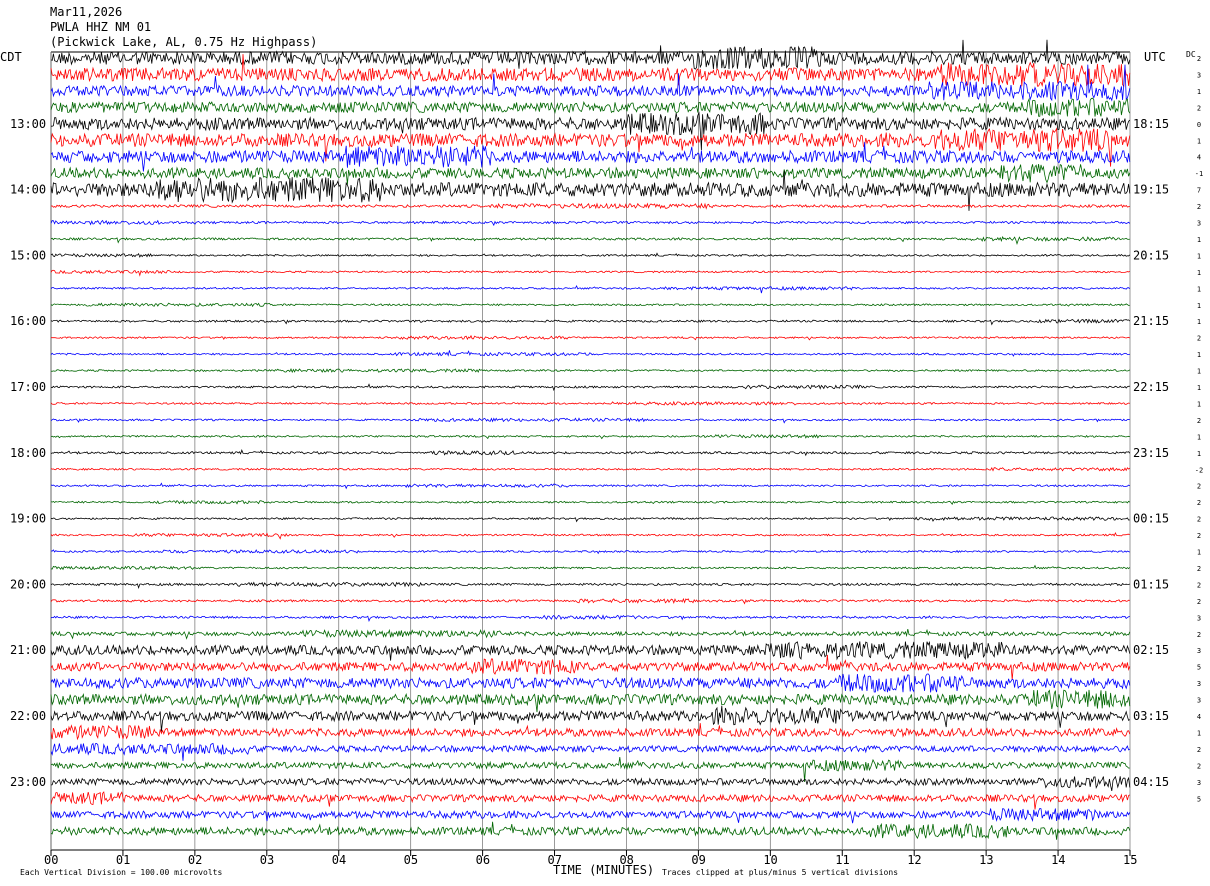 Image resolution: width=1210 pixels, height=886 pixels. I want to click on x-tick-label: 02, so click(195, 860).